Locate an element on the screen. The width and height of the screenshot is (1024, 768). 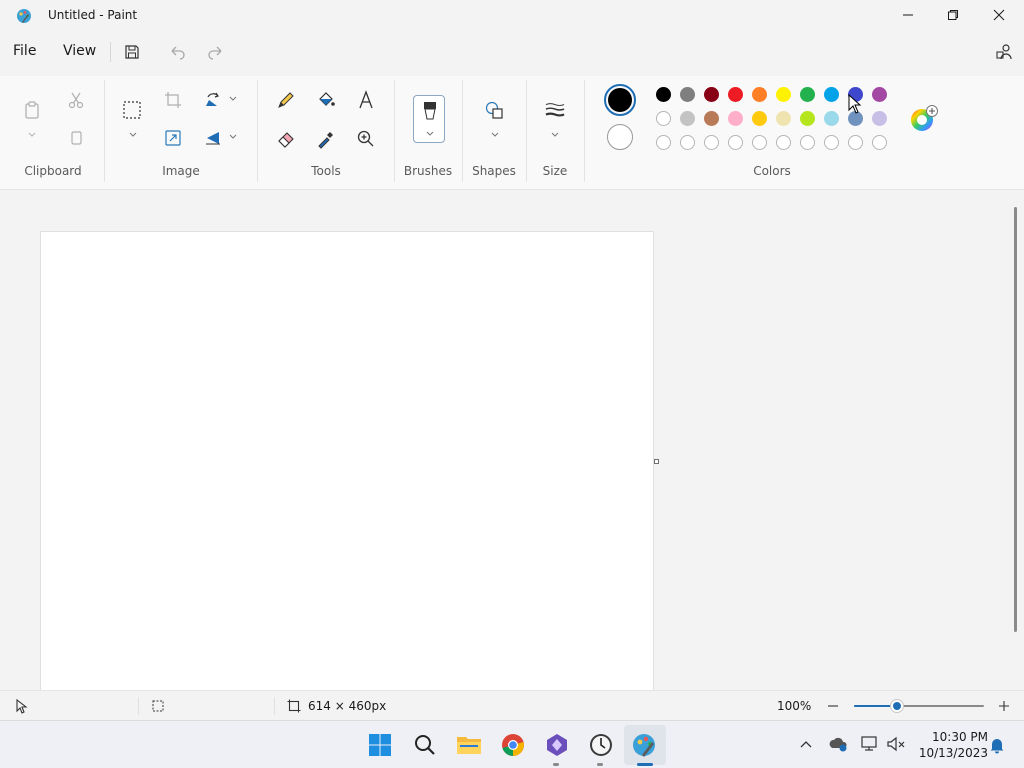
chevron-up-icon is located at coordinates (806, 744).